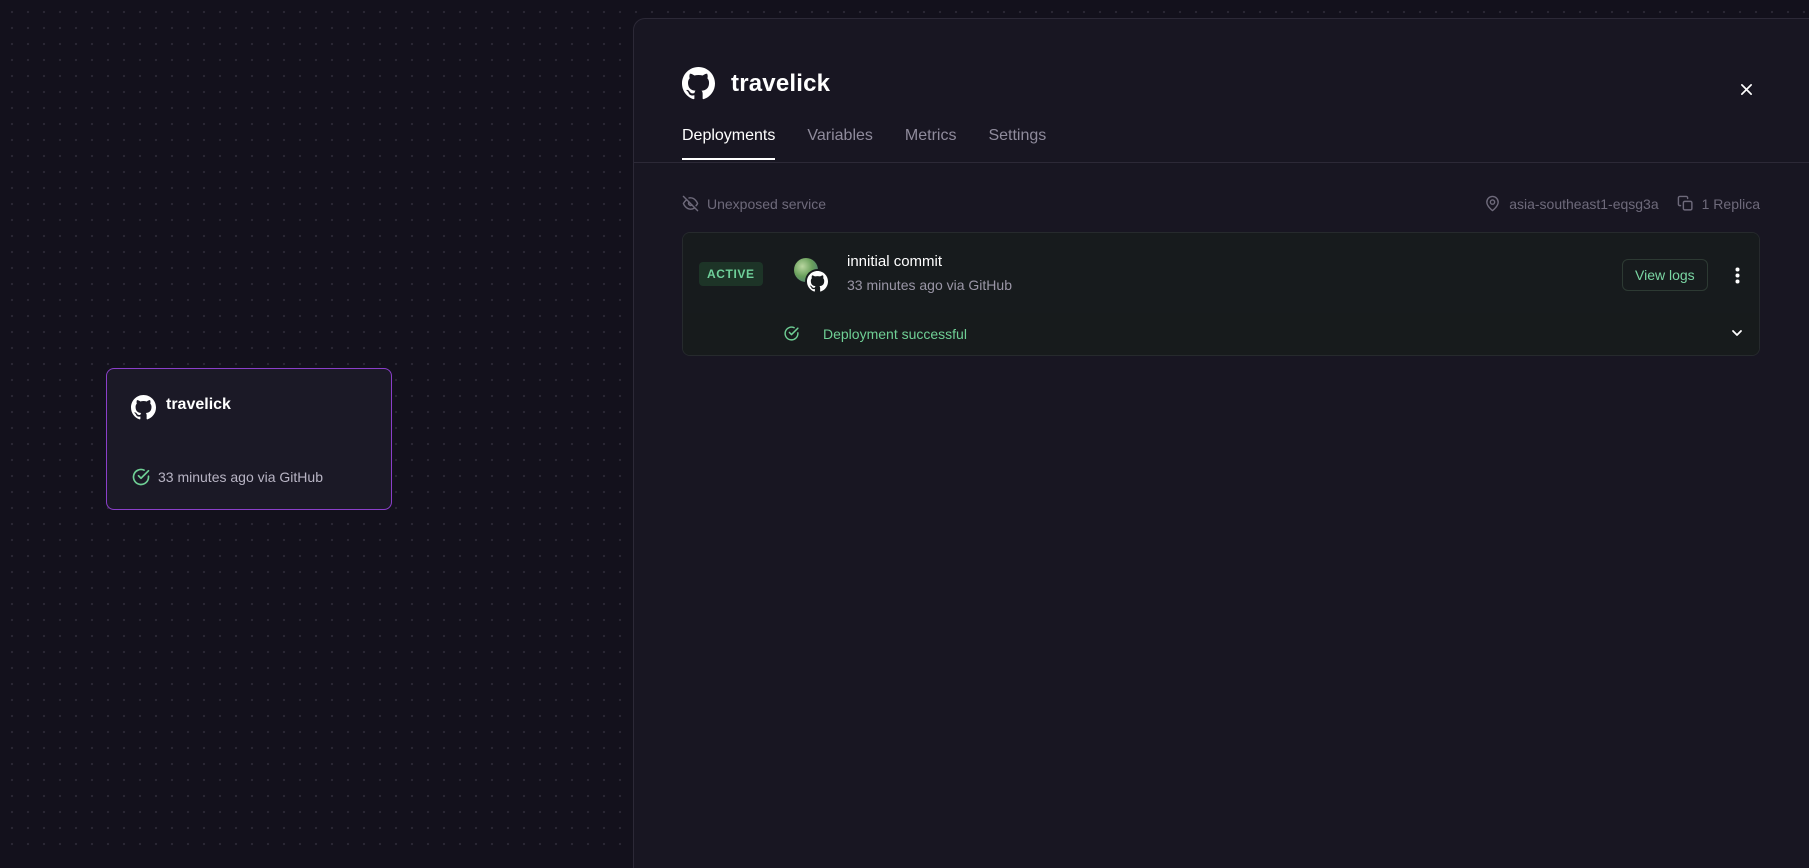 The width and height of the screenshot is (1809, 868). I want to click on deployment-menu-button, so click(1737, 275).